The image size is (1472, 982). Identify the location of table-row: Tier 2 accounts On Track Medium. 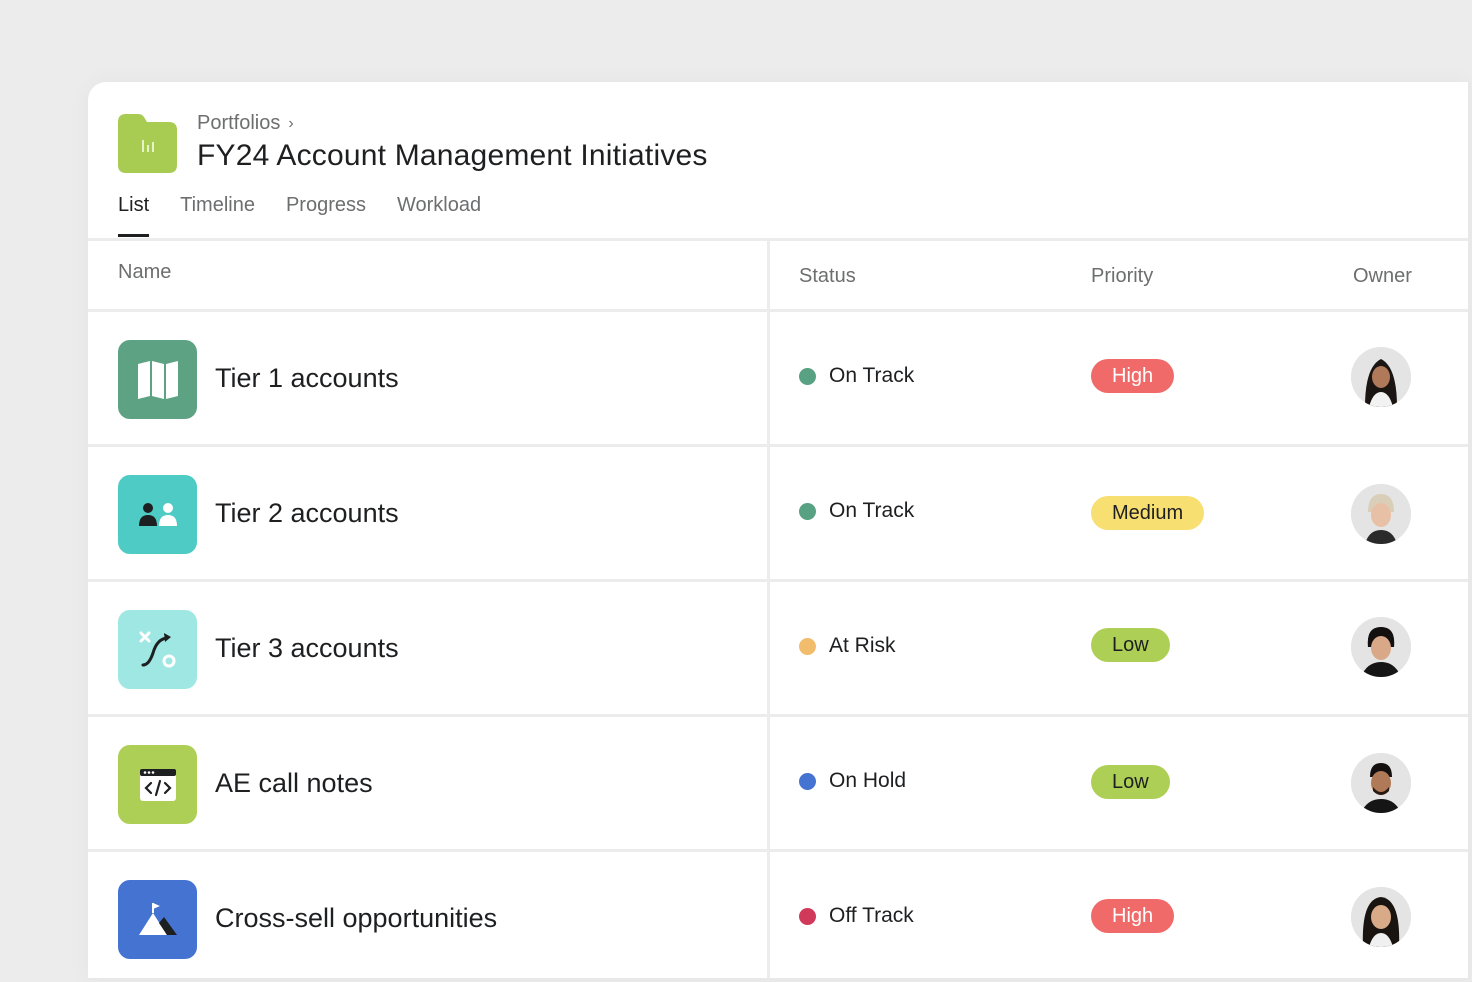
(778, 511).